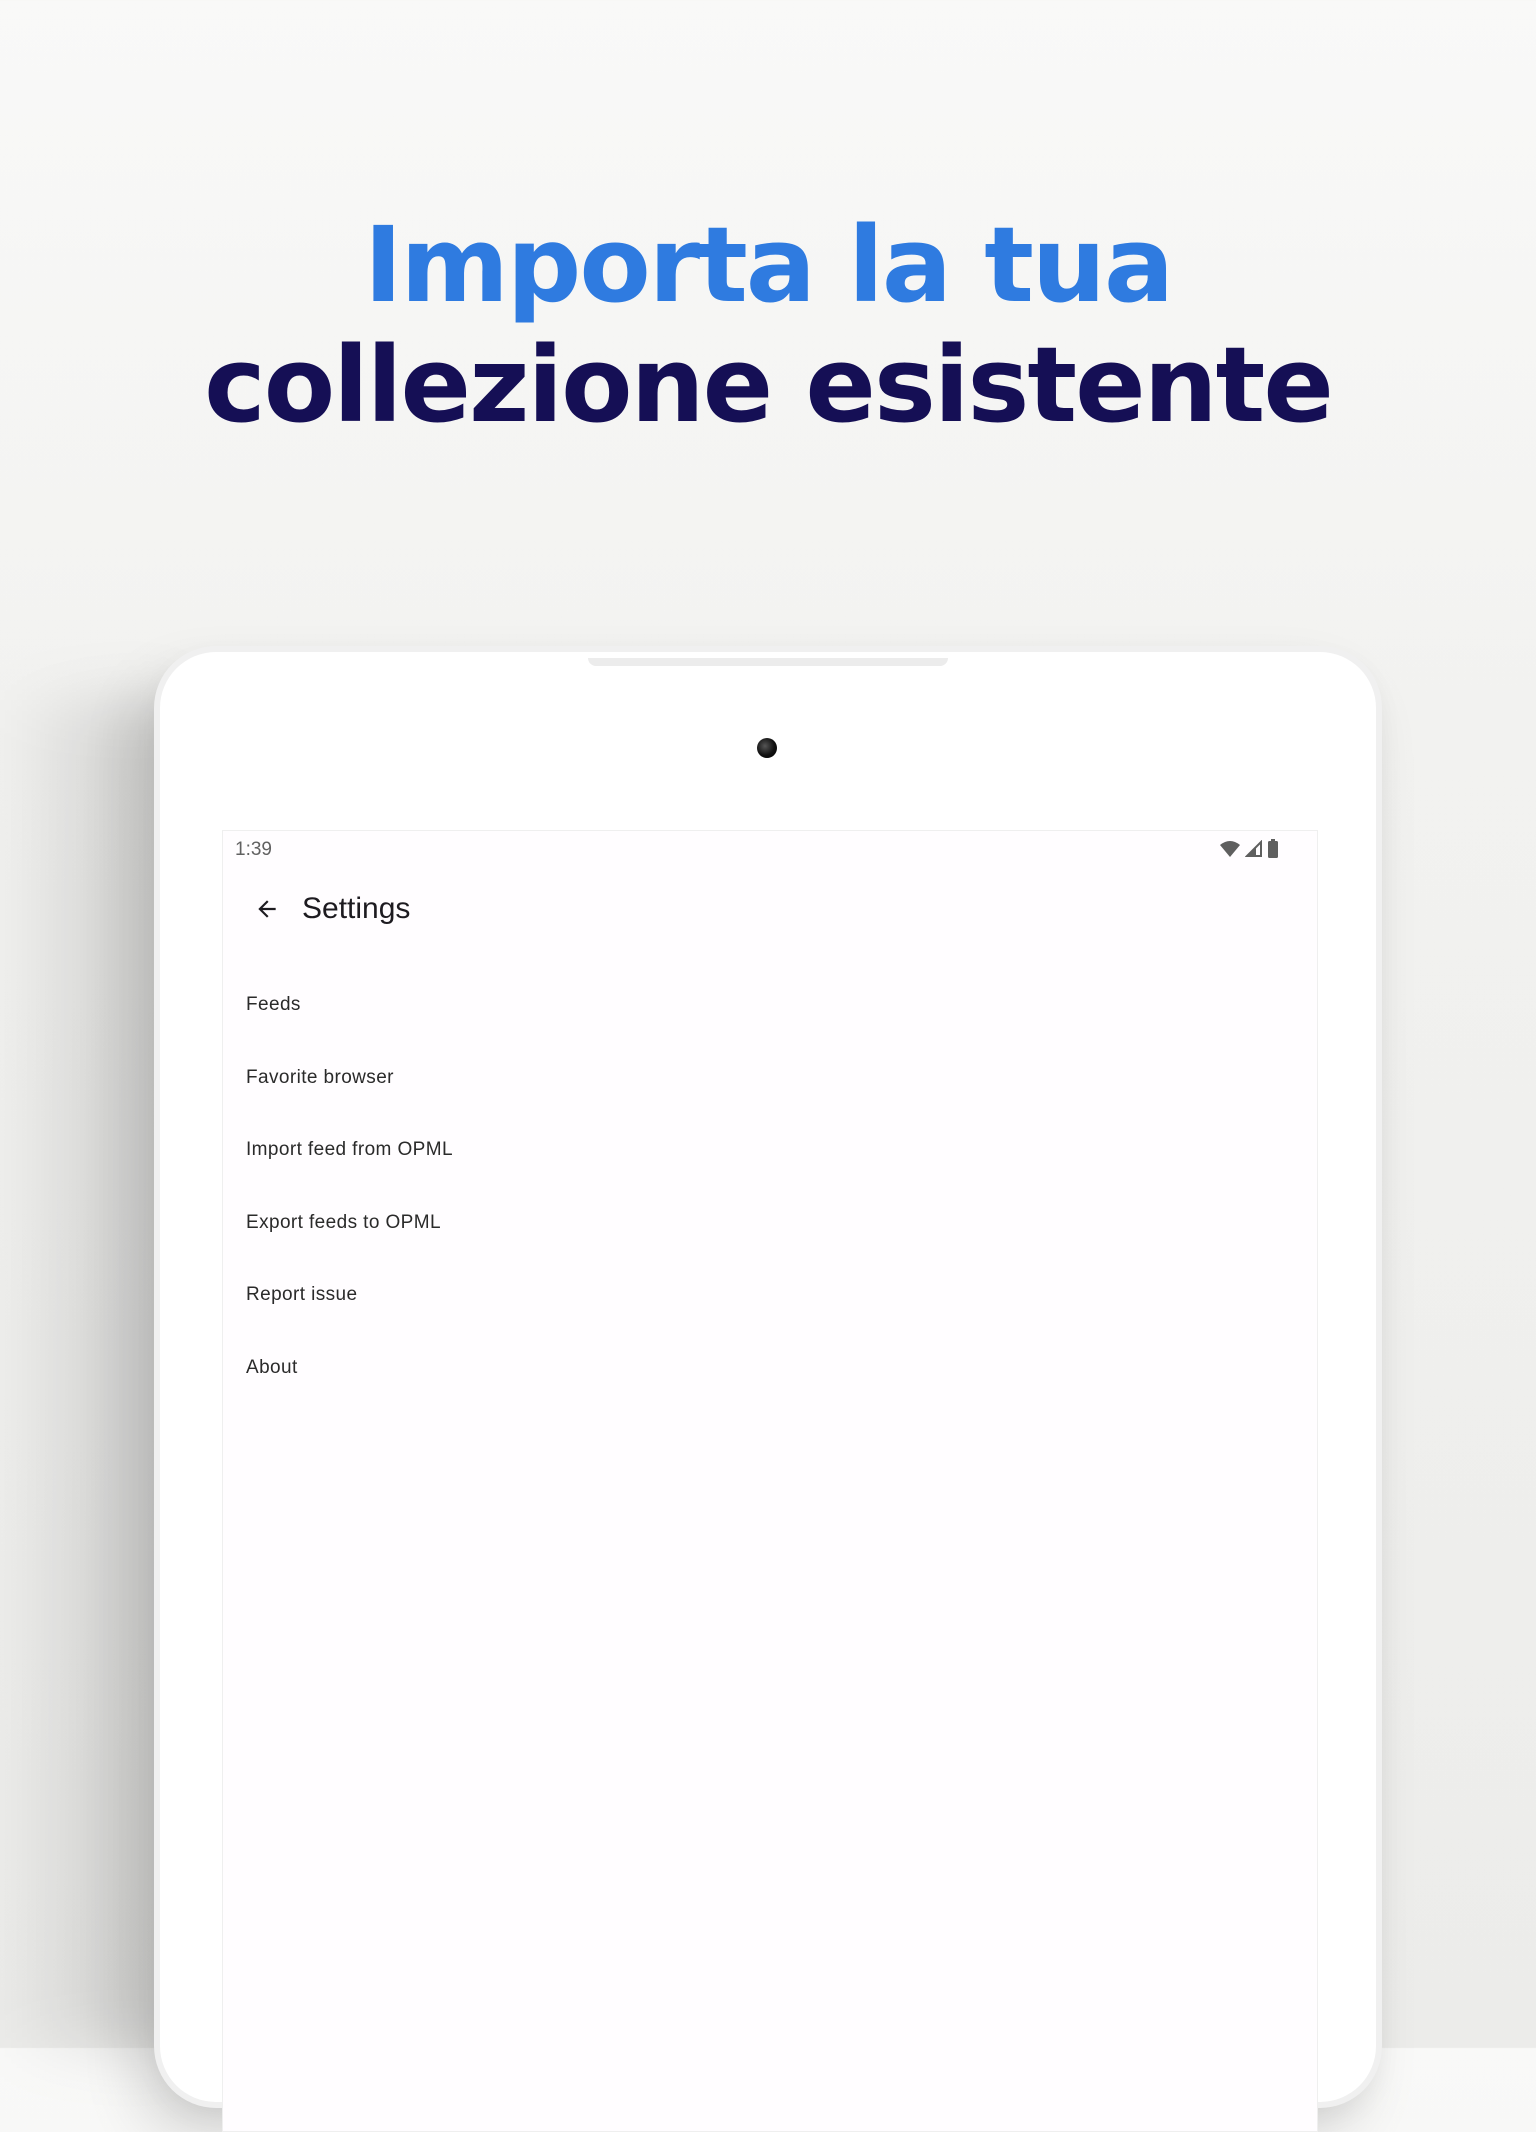 This screenshot has height=2132, width=1536. Describe the element at coordinates (1273, 848) in the screenshot. I see `battery-icon` at that location.